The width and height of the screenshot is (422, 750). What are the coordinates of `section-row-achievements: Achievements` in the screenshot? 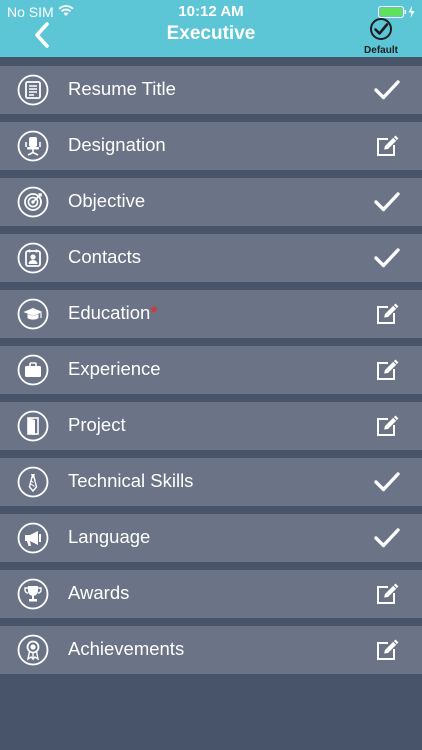 It's located at (211, 650).